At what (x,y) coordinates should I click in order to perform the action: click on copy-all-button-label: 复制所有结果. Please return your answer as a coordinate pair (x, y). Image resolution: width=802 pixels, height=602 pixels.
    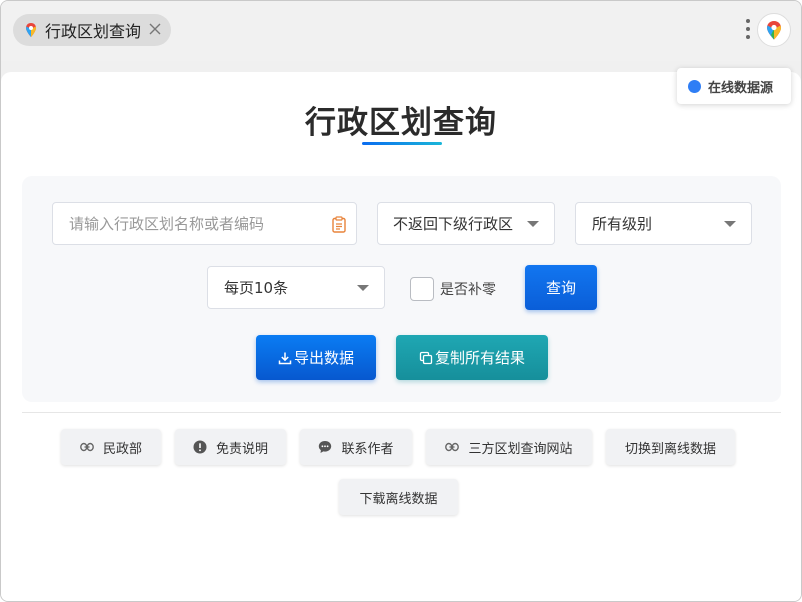
    Looking at the image, I should click on (479, 358).